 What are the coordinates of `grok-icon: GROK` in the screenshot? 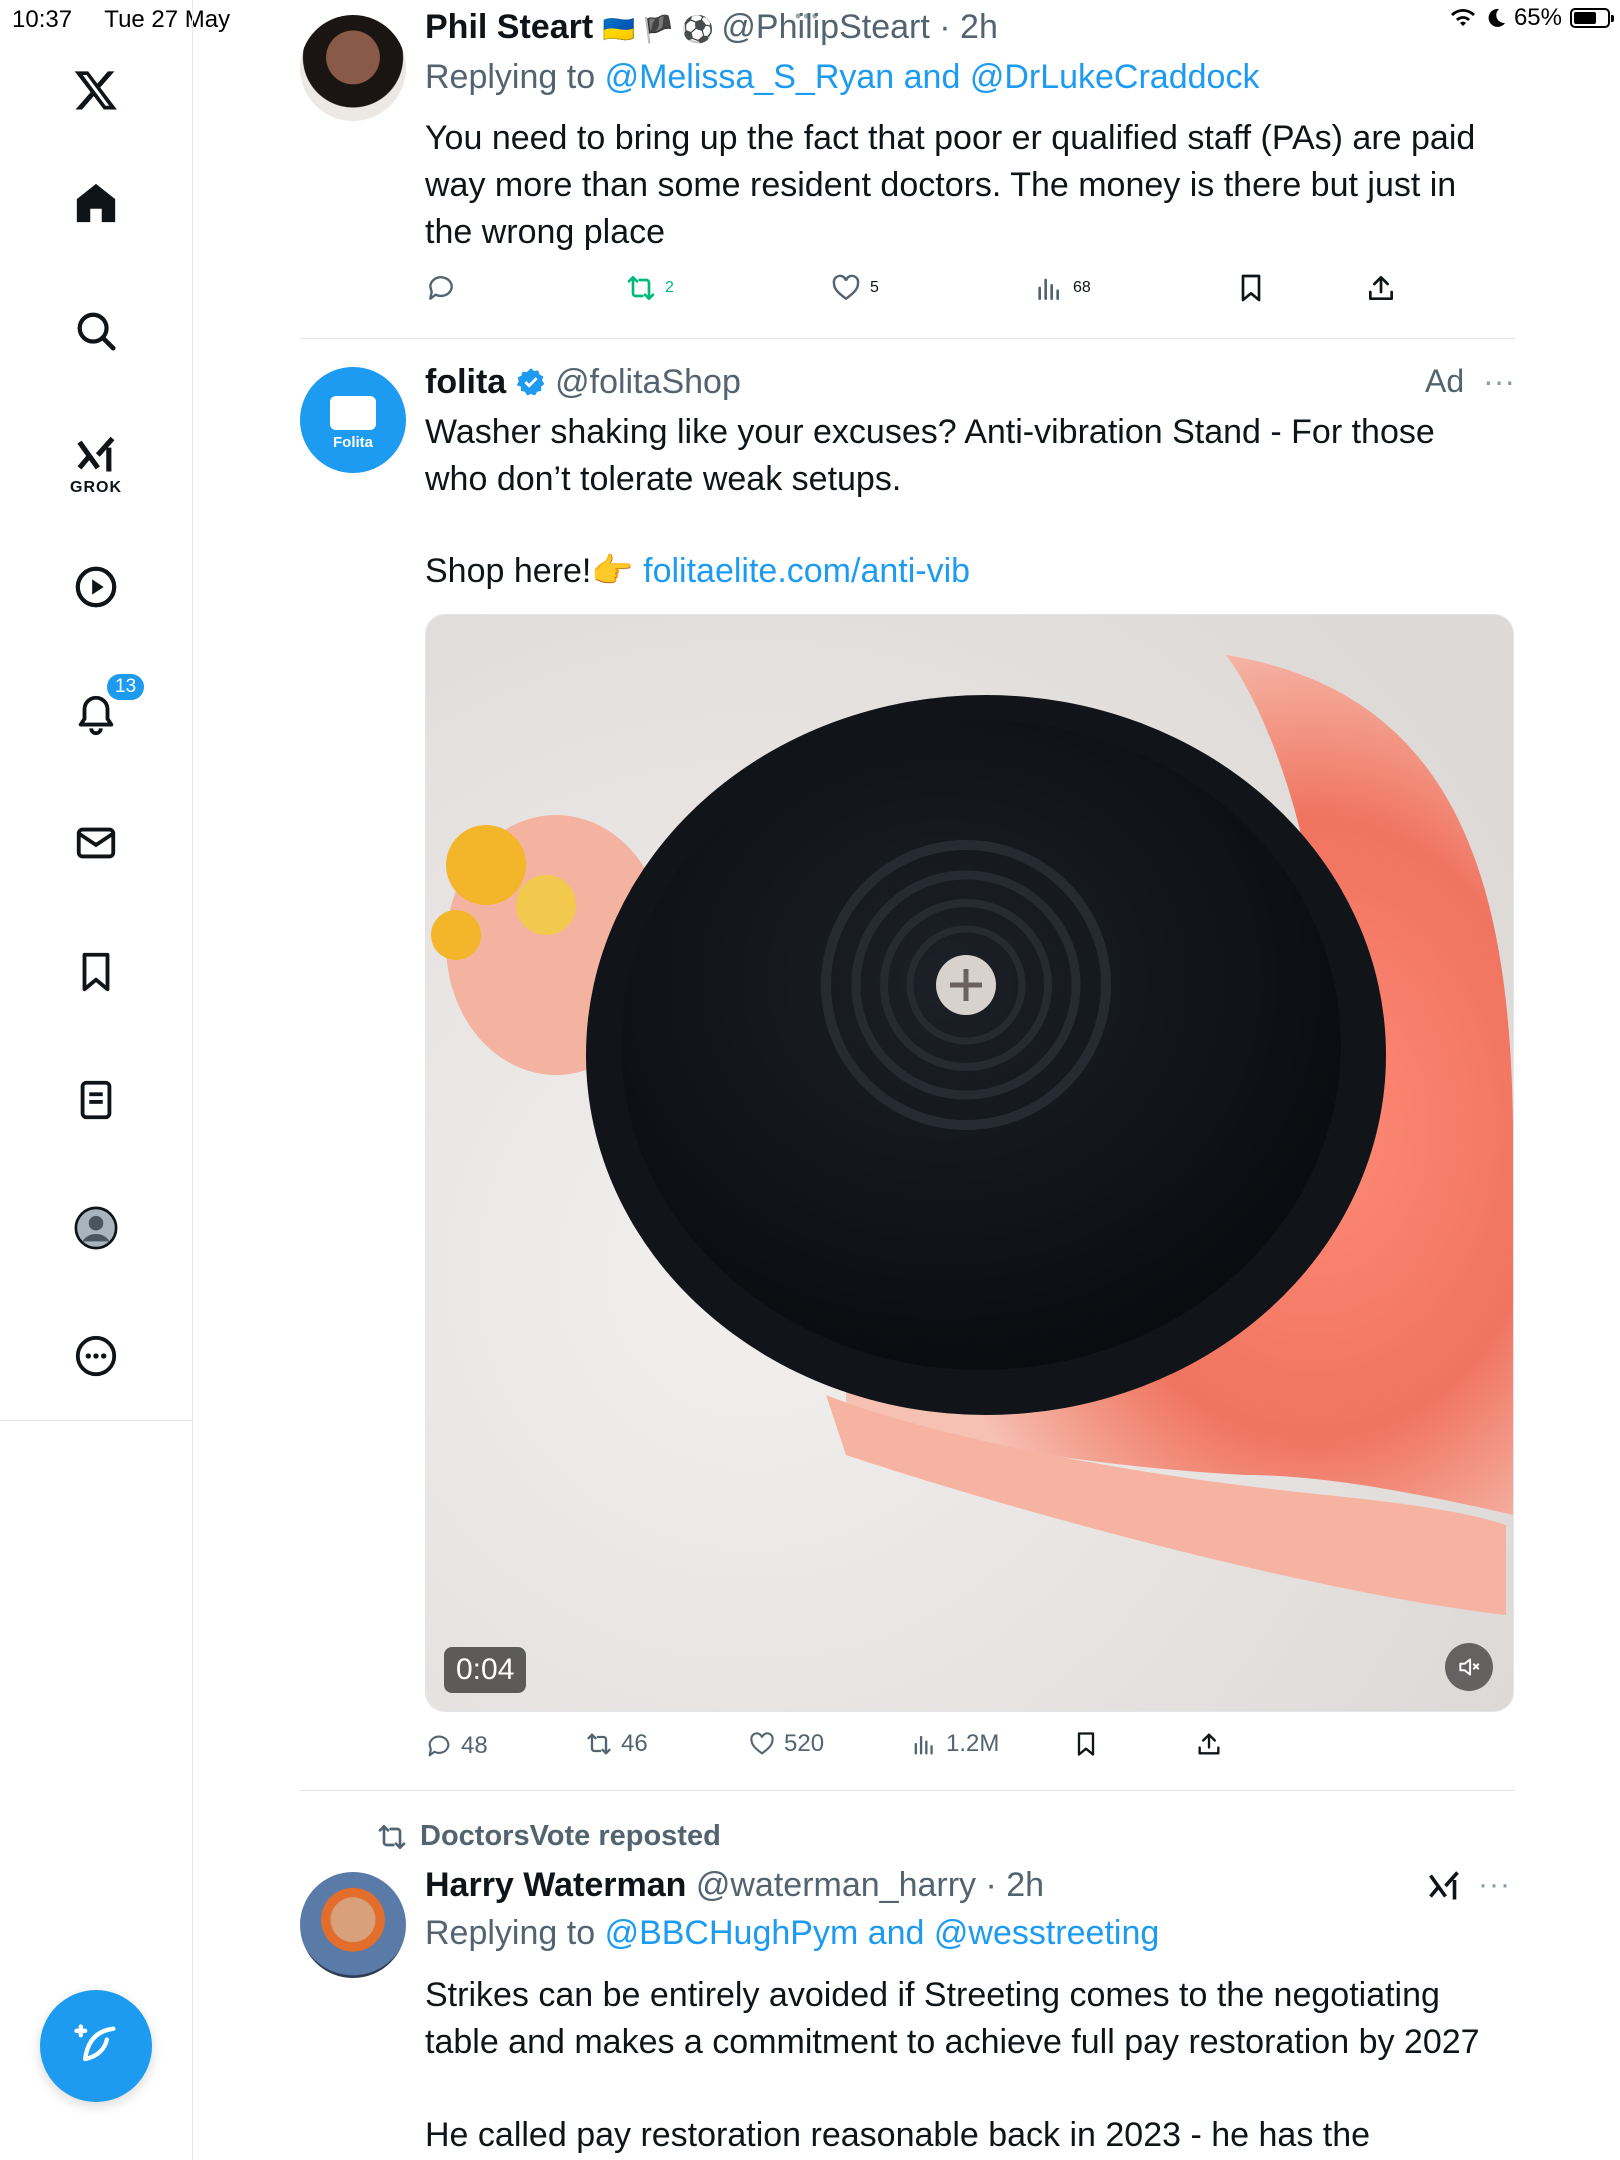 It's located at (96, 465).